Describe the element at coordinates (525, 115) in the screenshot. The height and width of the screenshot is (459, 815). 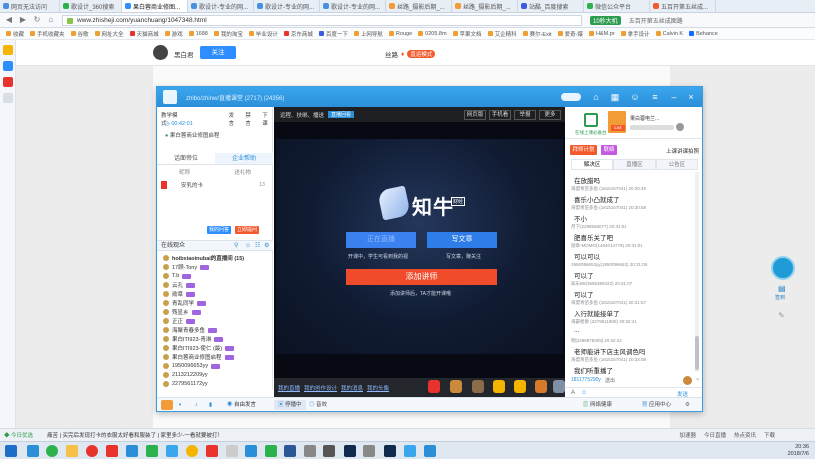
I see `report-button: 举报` at that location.